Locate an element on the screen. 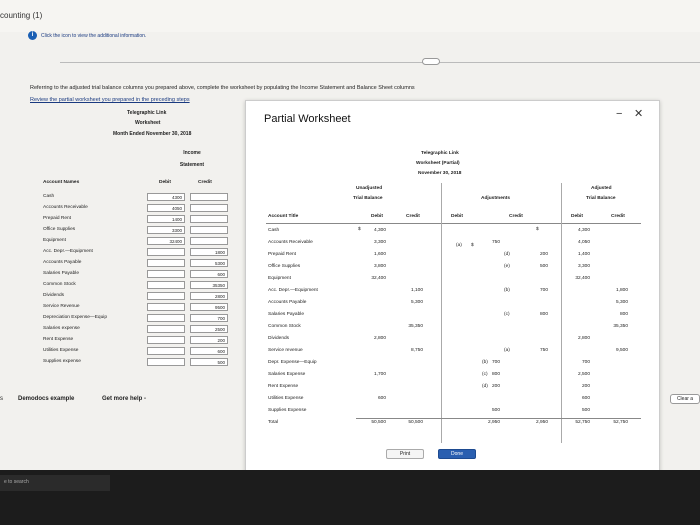 This screenshot has width=700, height=525. unadj-debit-value: 1,600 is located at coordinates (379, 254).